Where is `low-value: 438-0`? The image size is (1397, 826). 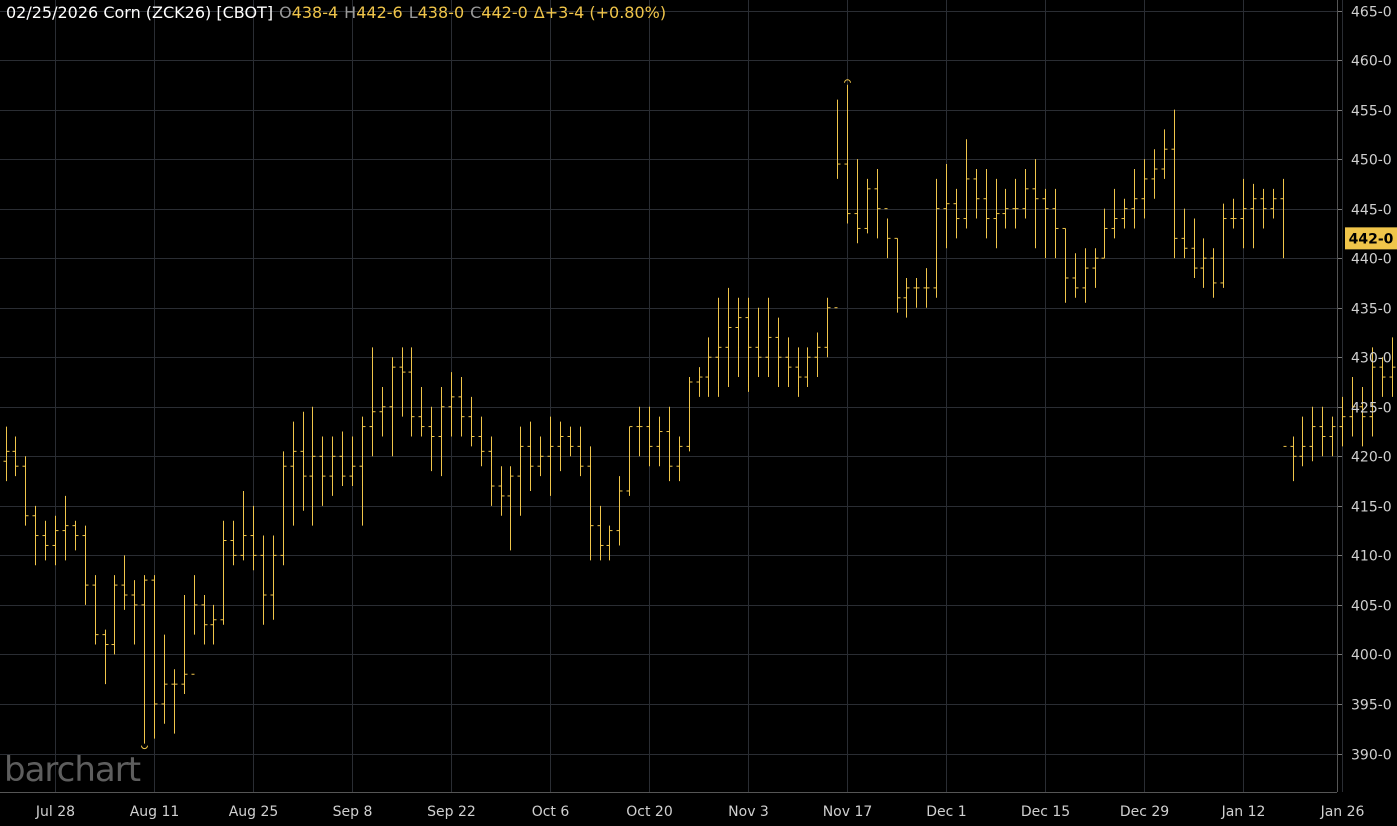 low-value: 438-0 is located at coordinates (441, 12).